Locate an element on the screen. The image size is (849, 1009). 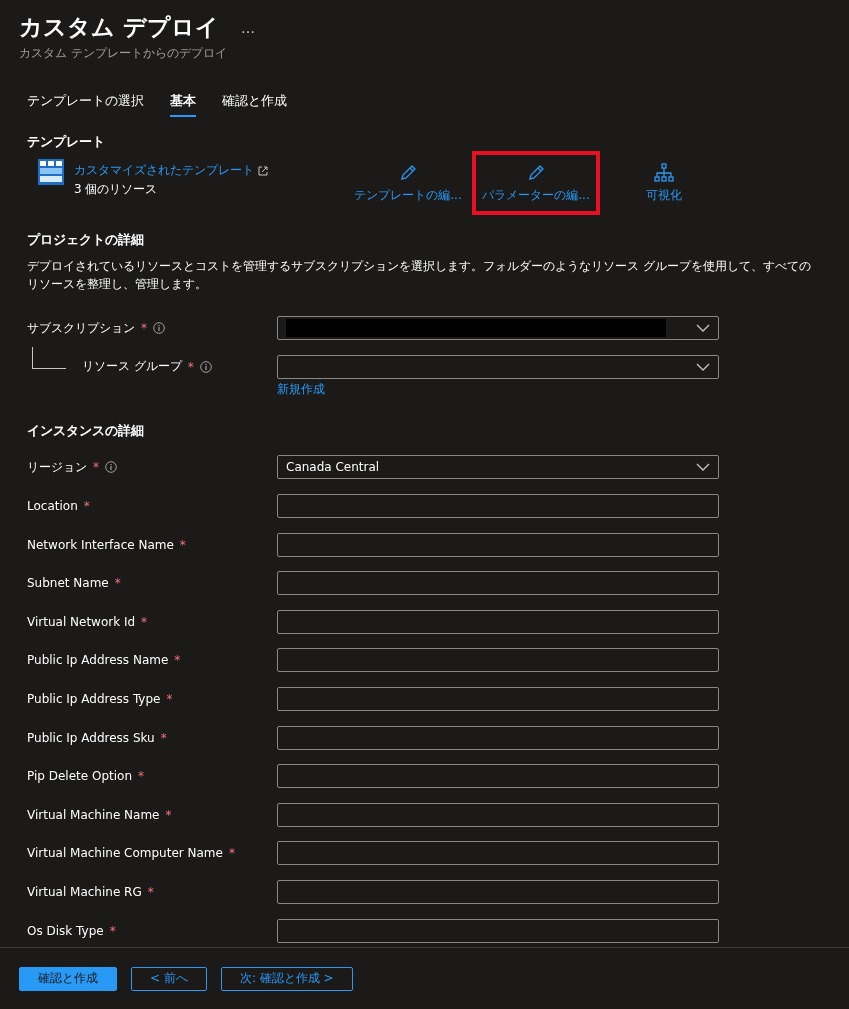
tree-connector is located at coordinates (49, 357).